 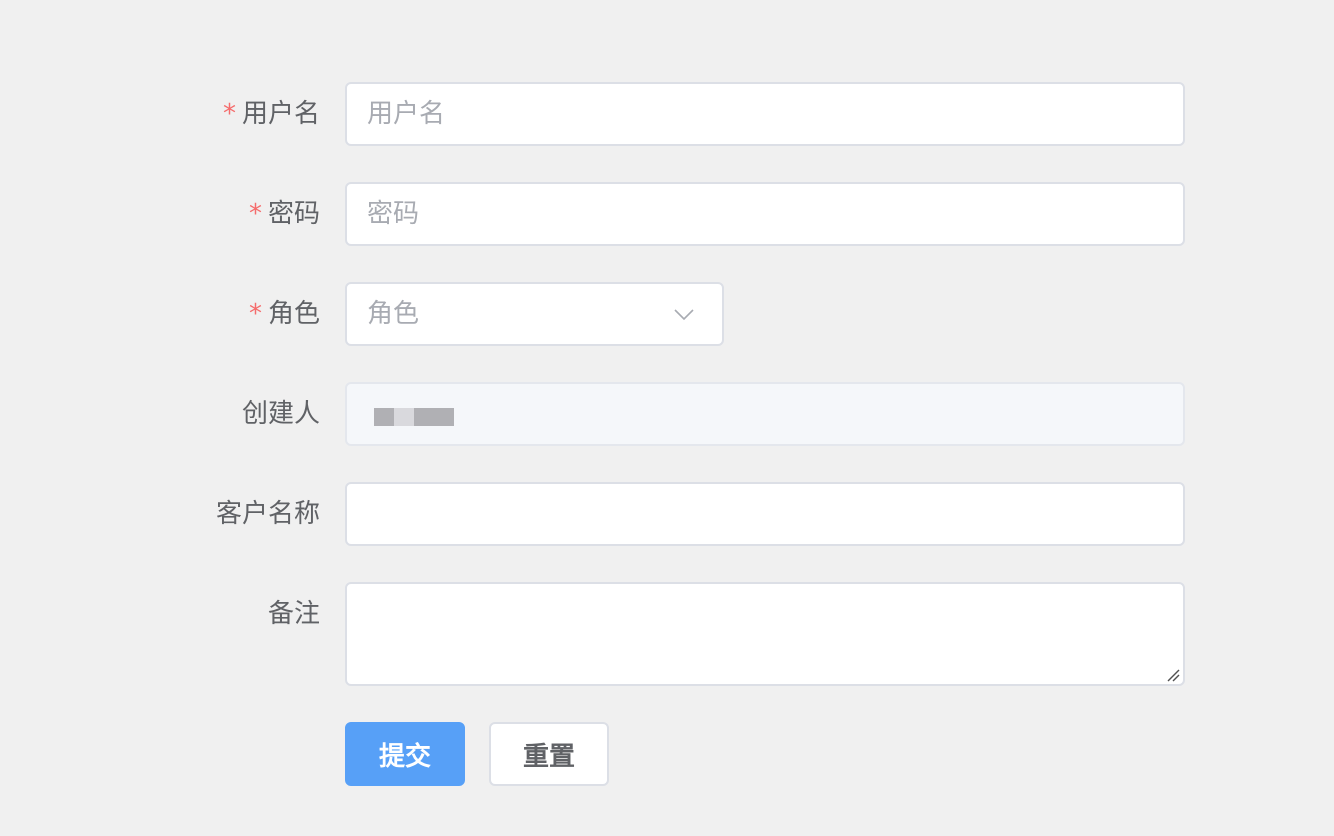 I want to click on submit-button: 提交, so click(x=405, y=754).